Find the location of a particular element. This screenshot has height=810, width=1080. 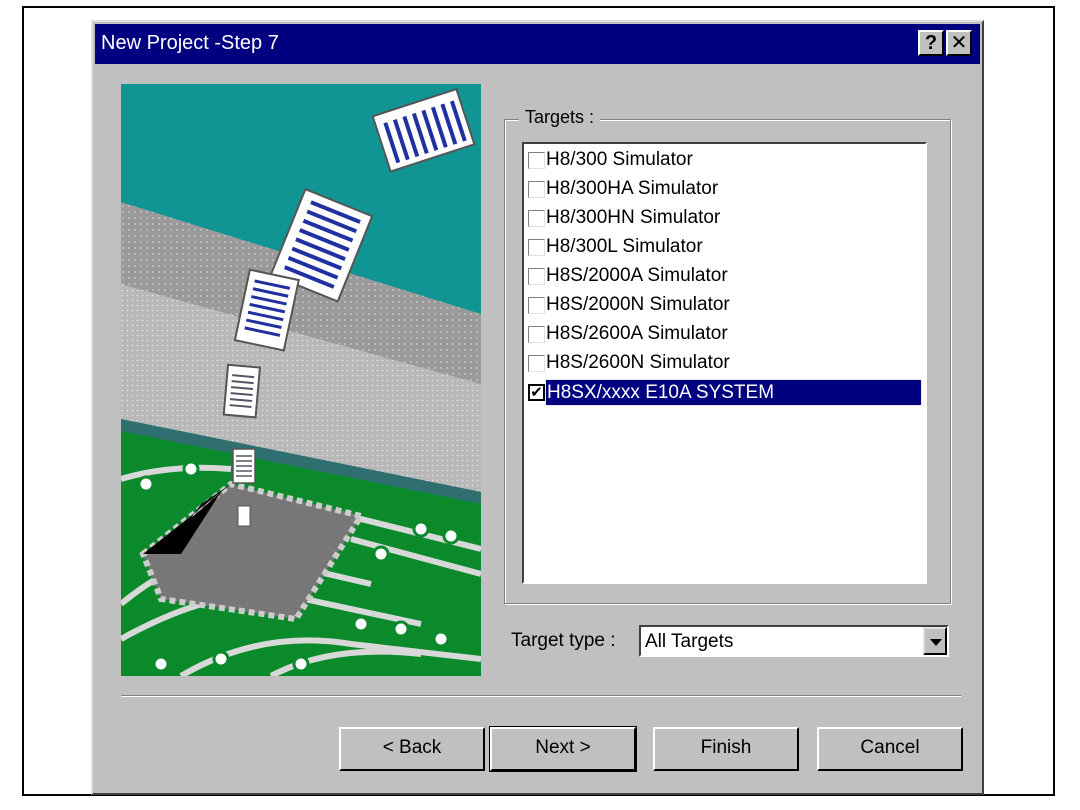

target-label: H8/300 Simulator is located at coordinates (619, 159).